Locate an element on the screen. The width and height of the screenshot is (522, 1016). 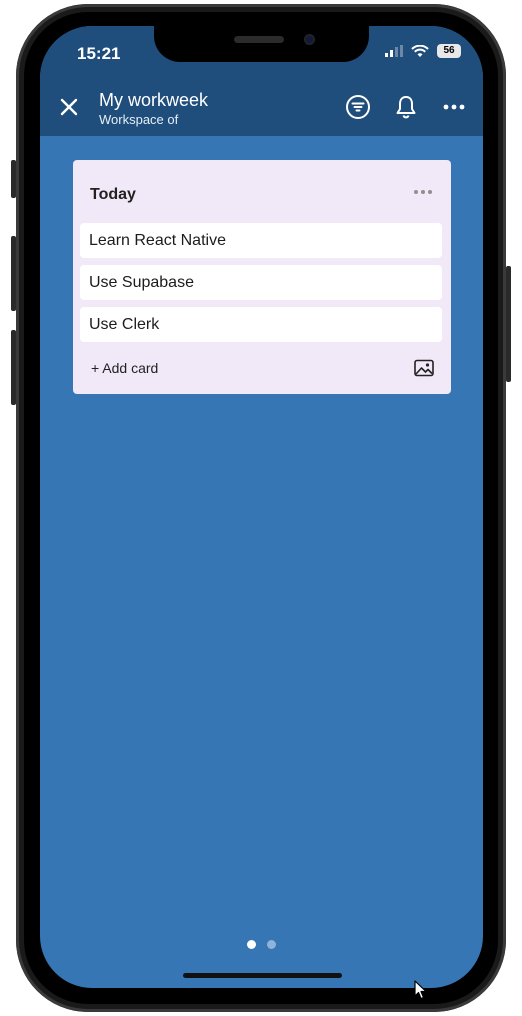
page-indicator is located at coordinates (261, 944).